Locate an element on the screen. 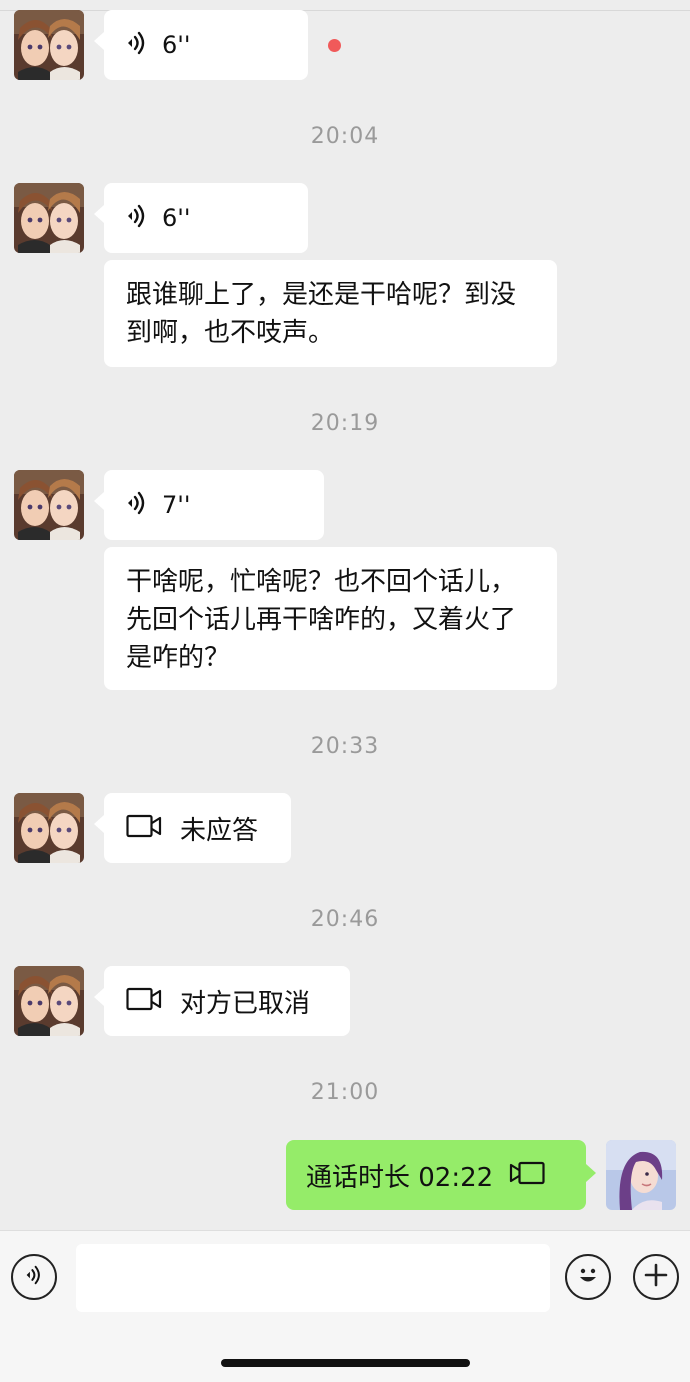 The height and width of the screenshot is (1382, 690). voice-message: 7'' is located at coordinates (209, 505).